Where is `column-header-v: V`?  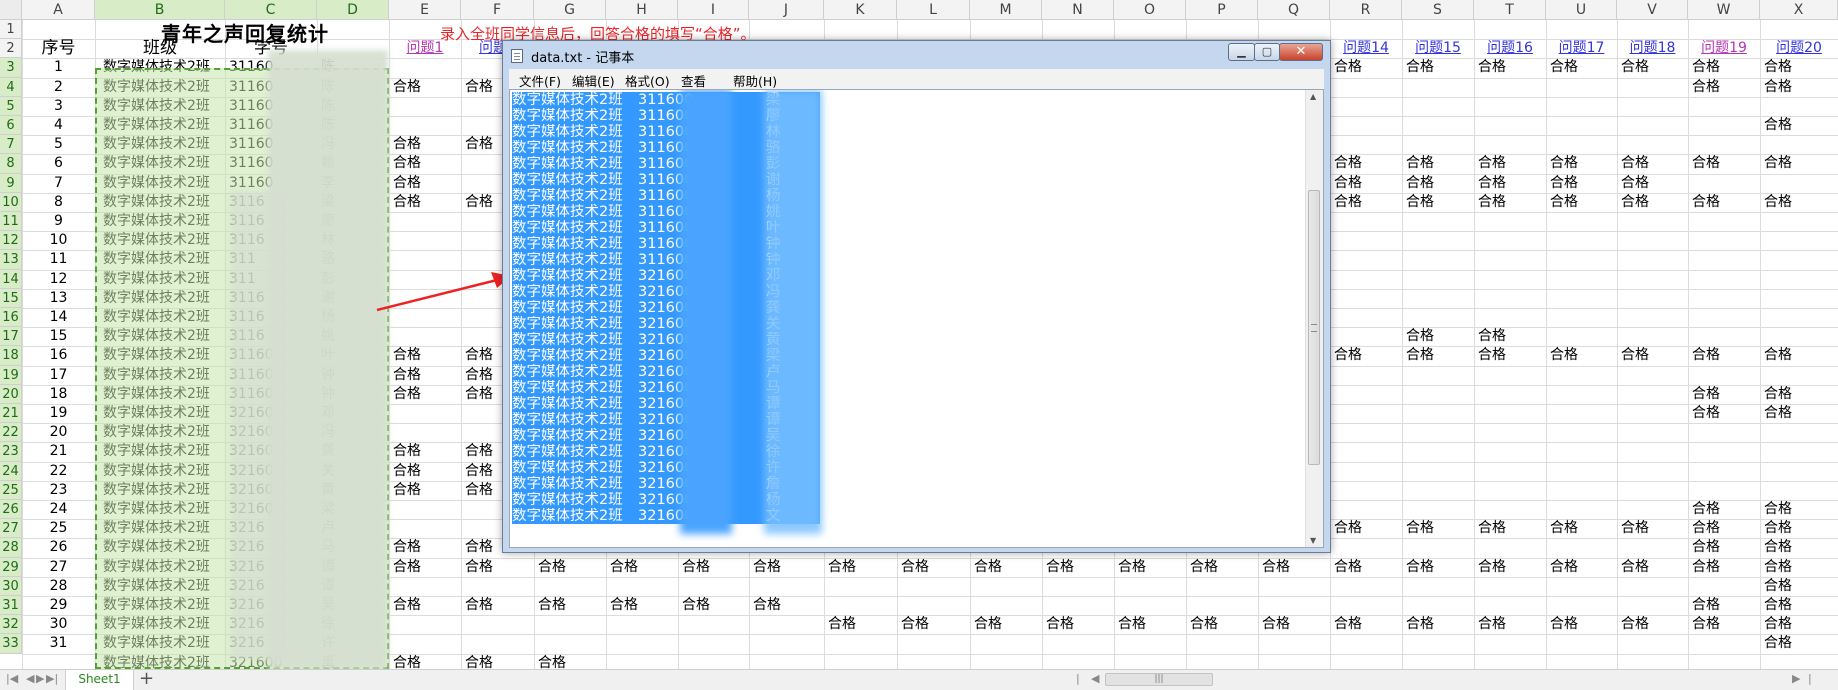 column-header-v: V is located at coordinates (1652, 10).